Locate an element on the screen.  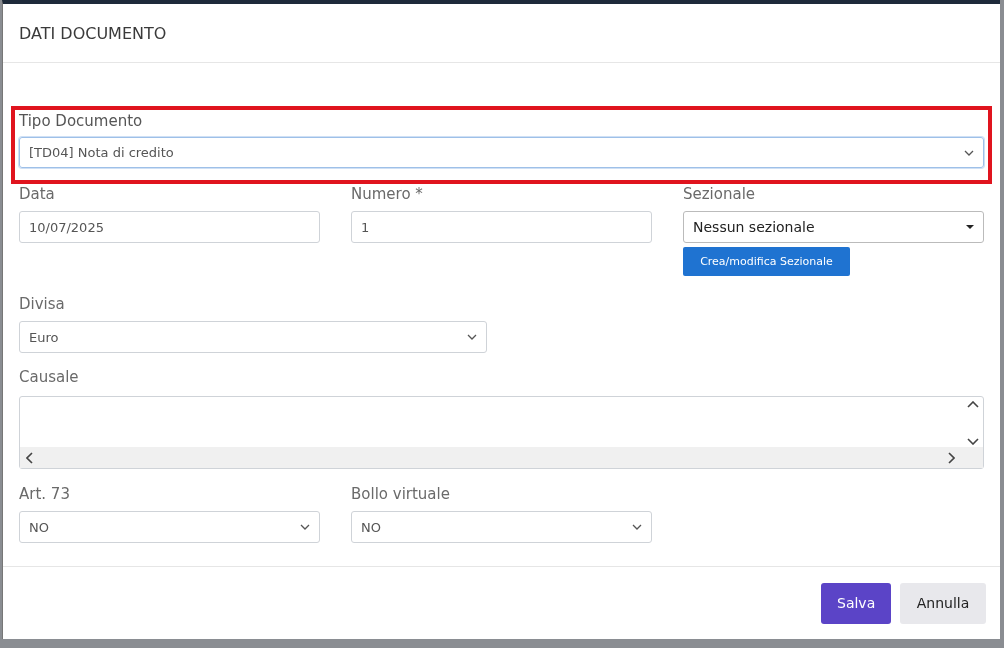
dropdown-field: Nessun sezionale is located at coordinates (833, 227).